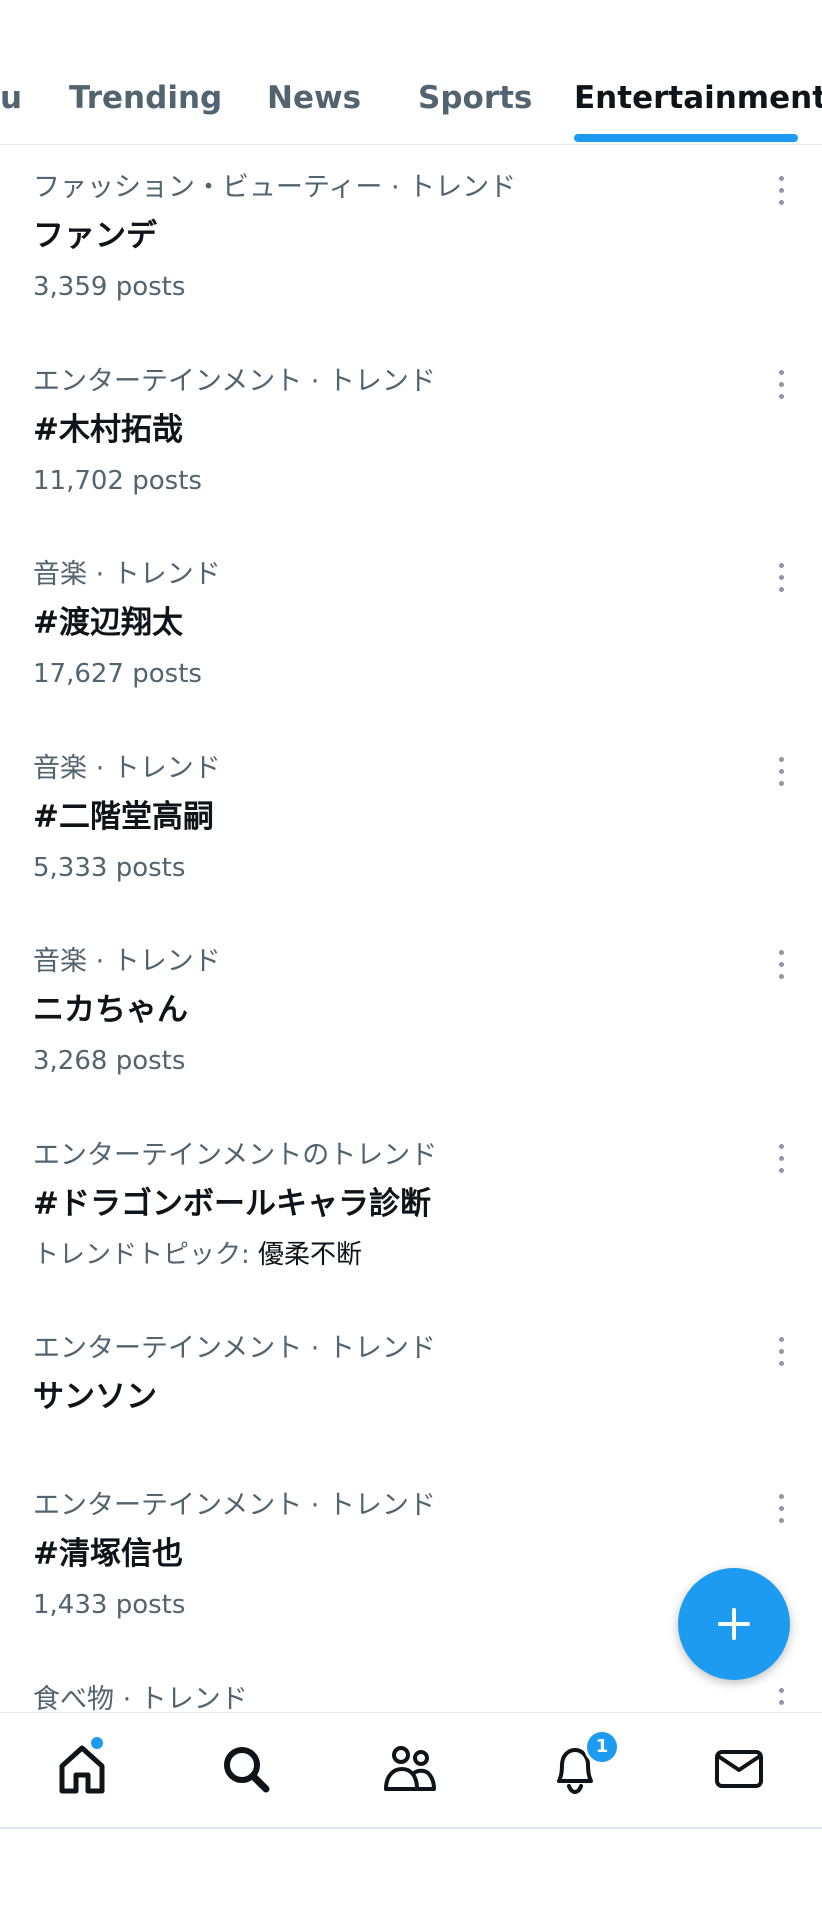 The image size is (822, 1920). I want to click on home-icon, so click(82, 1769).